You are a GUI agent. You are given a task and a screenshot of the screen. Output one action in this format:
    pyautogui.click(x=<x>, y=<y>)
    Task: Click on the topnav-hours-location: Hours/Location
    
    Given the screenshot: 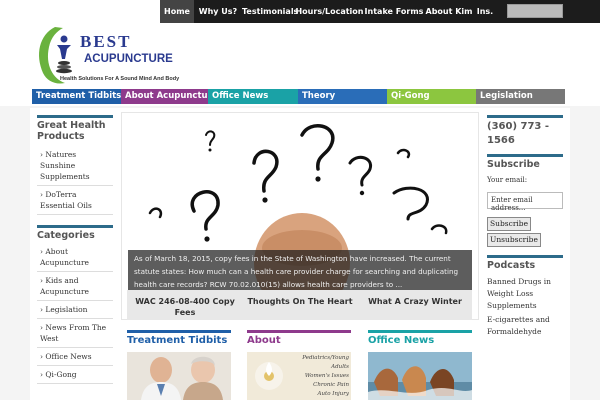 What is the action you would take?
    pyautogui.click(x=329, y=11)
    